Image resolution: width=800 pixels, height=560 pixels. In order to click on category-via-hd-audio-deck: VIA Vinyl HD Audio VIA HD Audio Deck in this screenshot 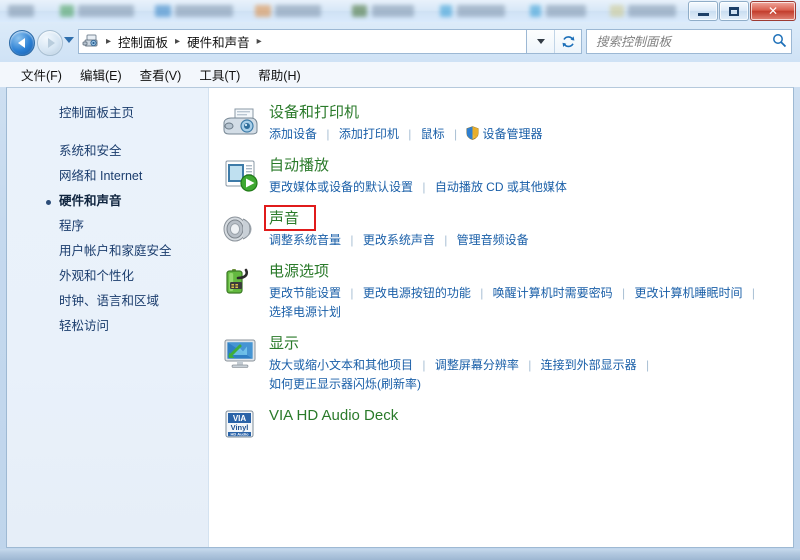, I will do `click(502, 425)`.